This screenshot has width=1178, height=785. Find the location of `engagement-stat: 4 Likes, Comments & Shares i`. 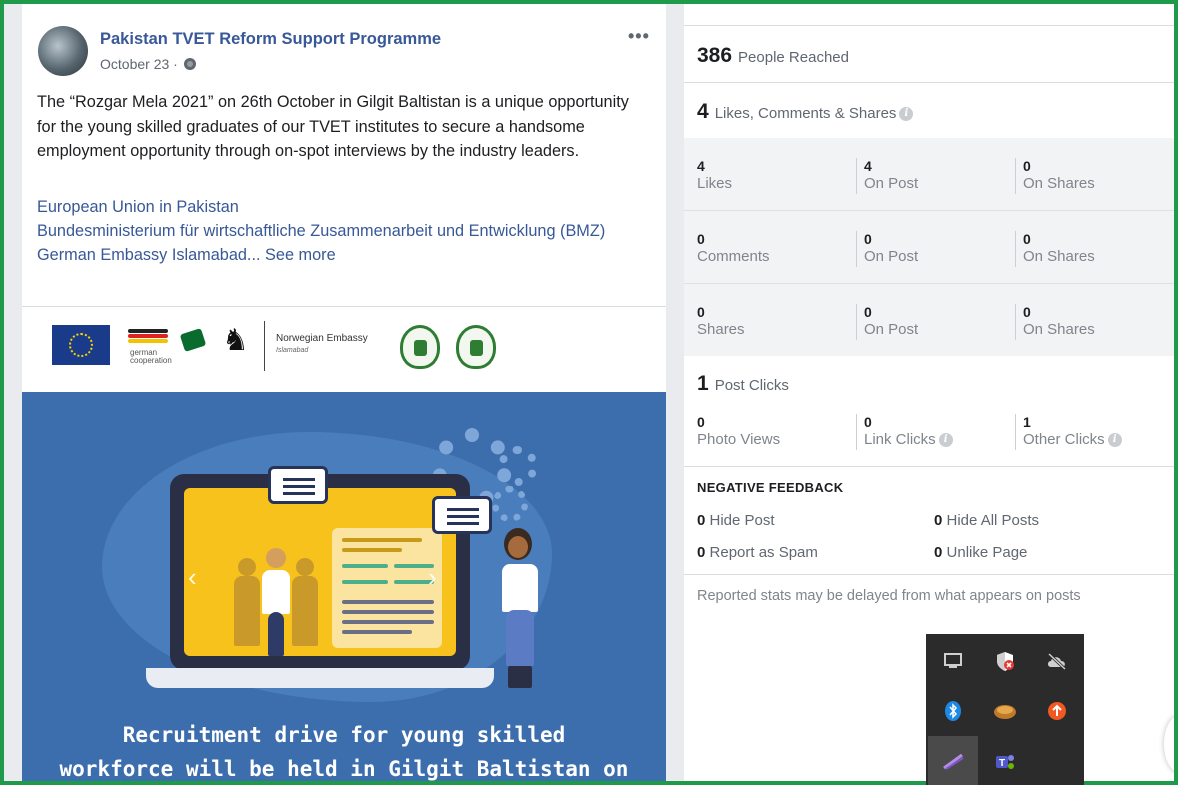

engagement-stat: 4 Likes, Comments & Shares i is located at coordinates (805, 112).